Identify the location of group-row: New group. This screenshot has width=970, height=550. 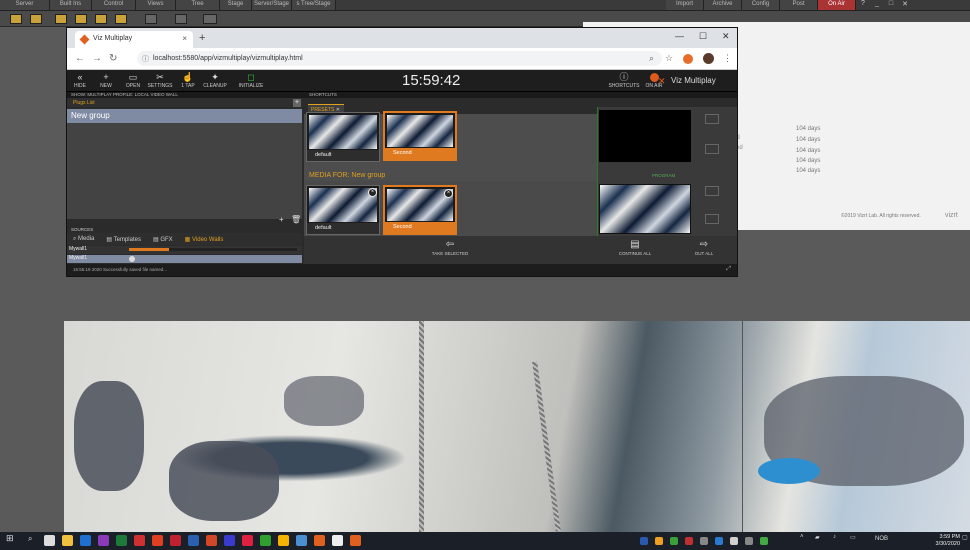
(184, 116).